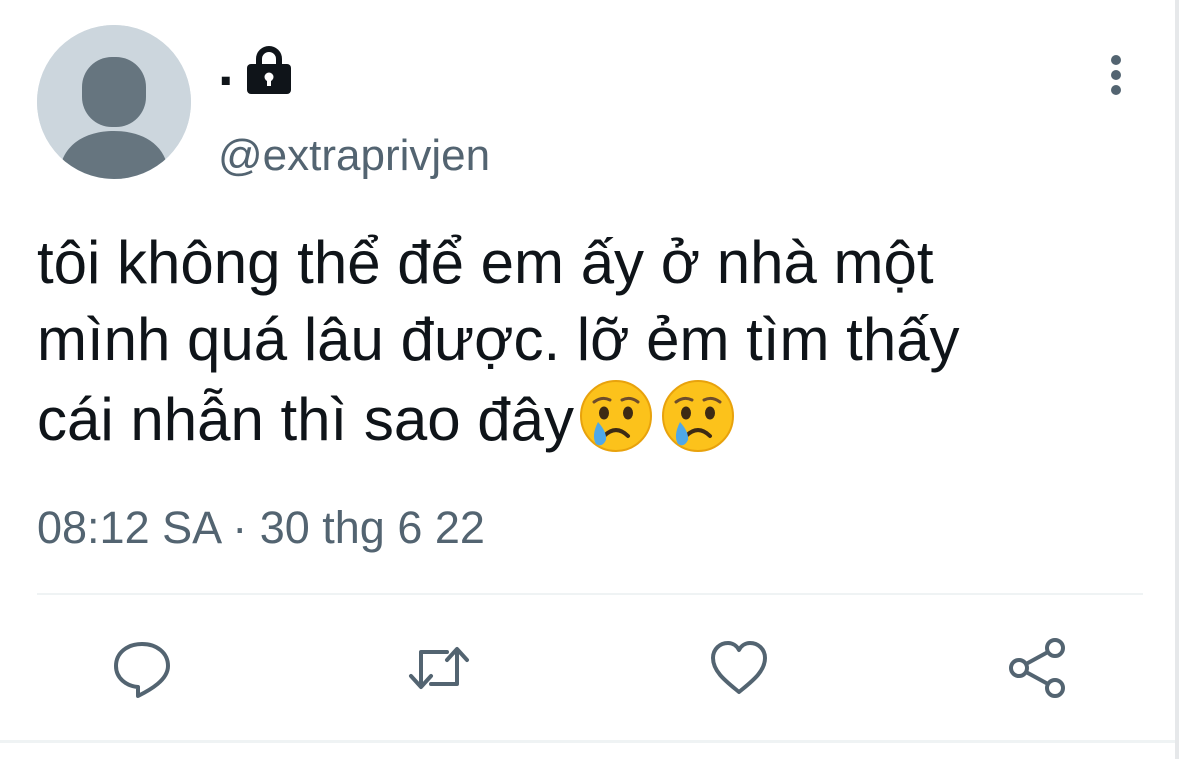 The image size is (1179, 759). I want to click on retweet-icon, so click(439, 668).